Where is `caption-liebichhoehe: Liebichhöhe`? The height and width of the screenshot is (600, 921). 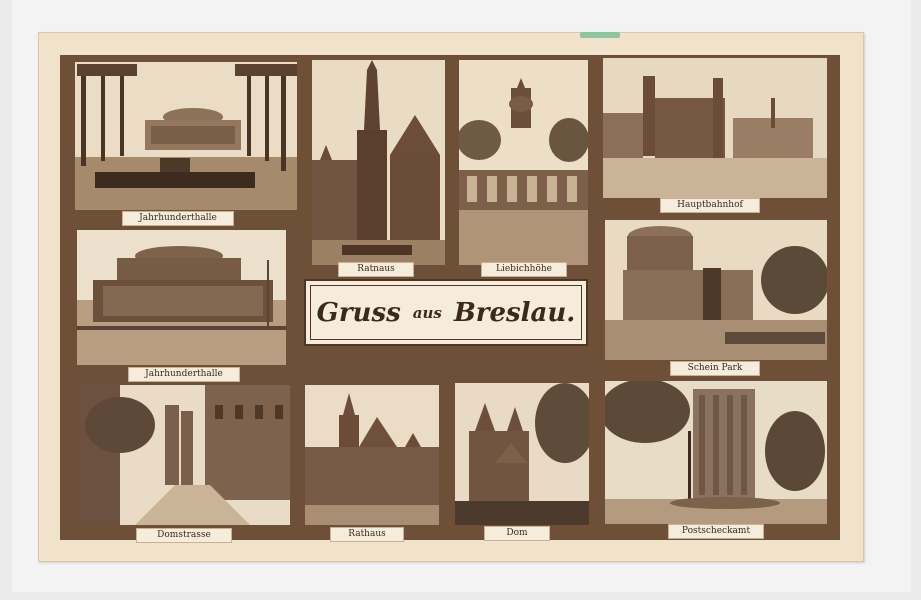
caption-liebichhoehe: Liebichhöhe is located at coordinates (524, 269).